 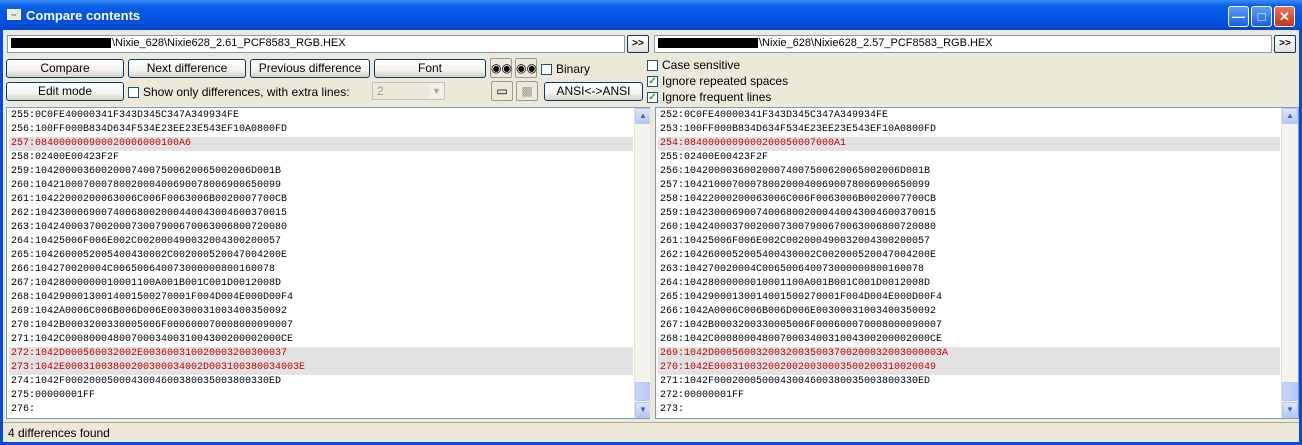 What do you see at coordinates (1284, 16) in the screenshot?
I see `close-button: ✕` at bounding box center [1284, 16].